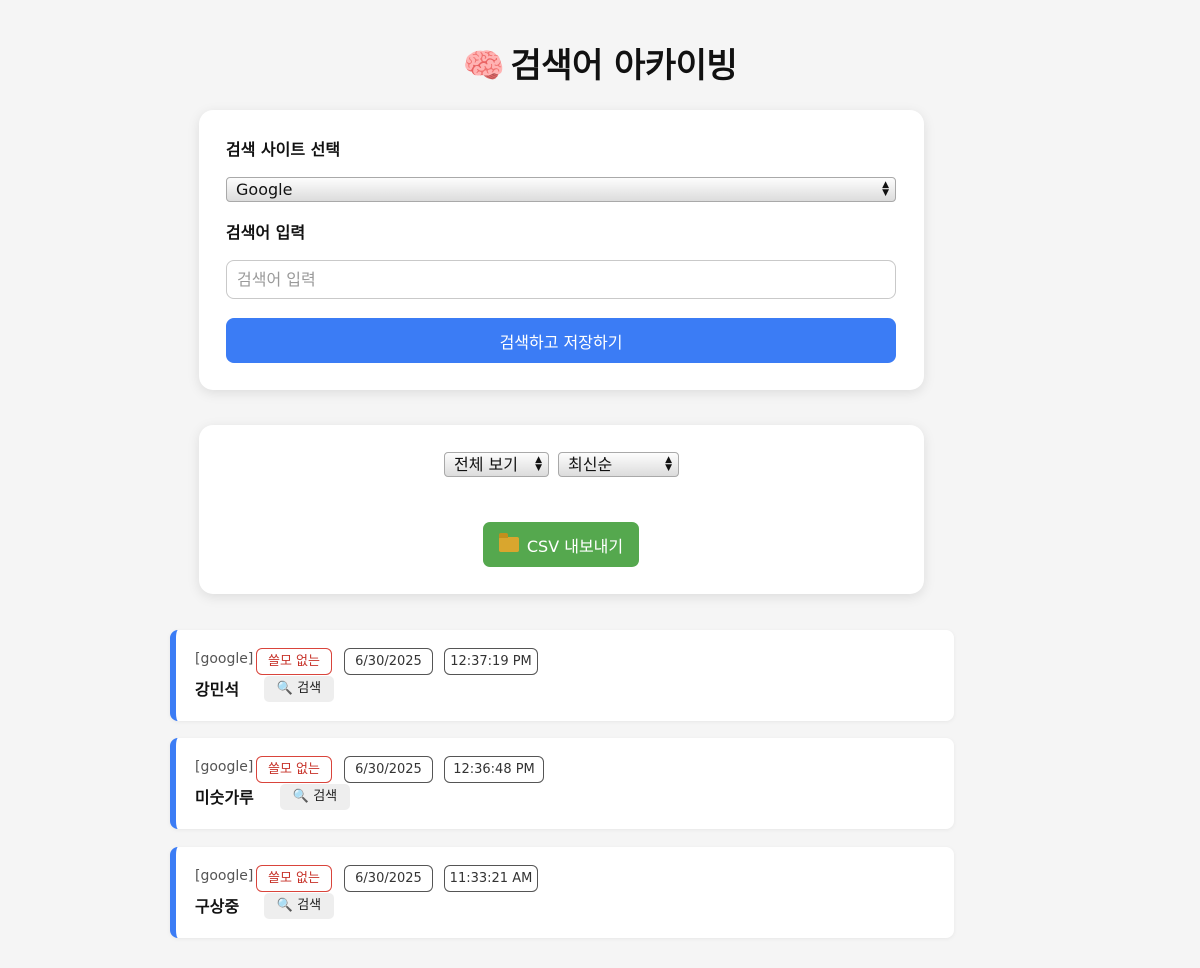 The image size is (1200, 968). Describe the element at coordinates (486, 464) in the screenshot. I see `filter-select-value: 전체 보기` at that location.